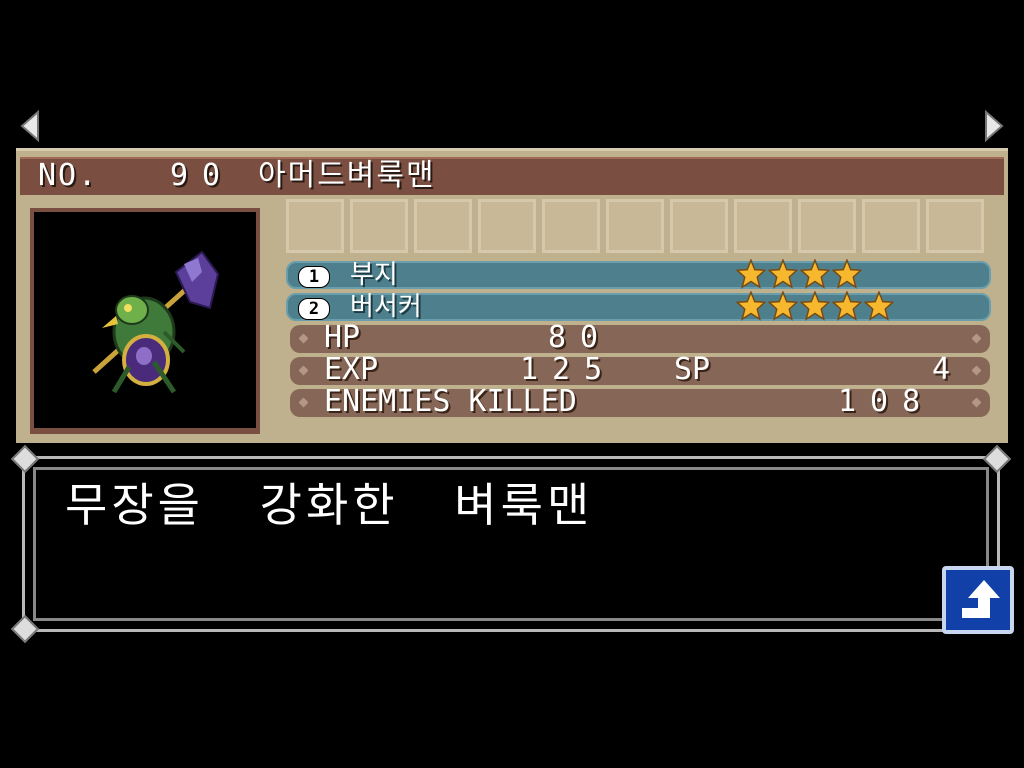  I want to click on armored-flea-sprite-icon, so click(156, 322).